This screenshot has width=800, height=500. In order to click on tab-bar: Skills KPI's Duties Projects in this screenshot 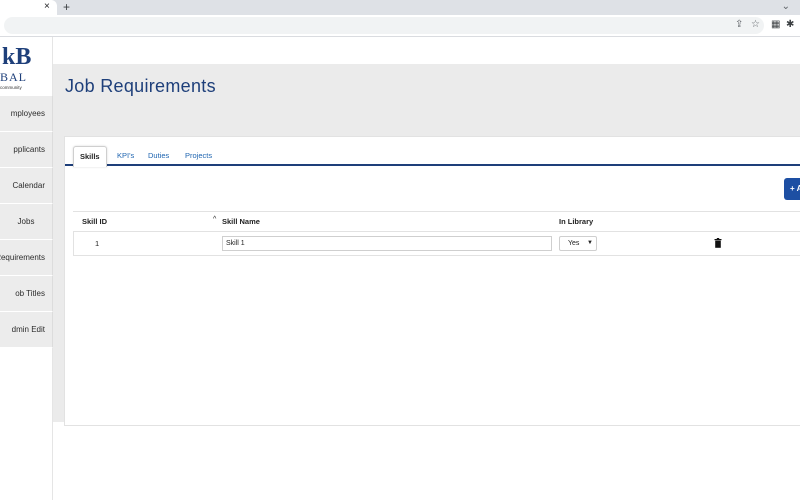, I will do `click(432, 156)`.